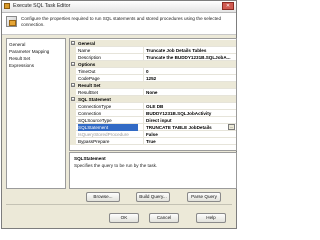 Image resolution: width=320 pixels, height=240 pixels. Describe the element at coordinates (29, 52) in the screenshot. I see `nav-item-parameter-mapping: Parameter Mapping` at that location.